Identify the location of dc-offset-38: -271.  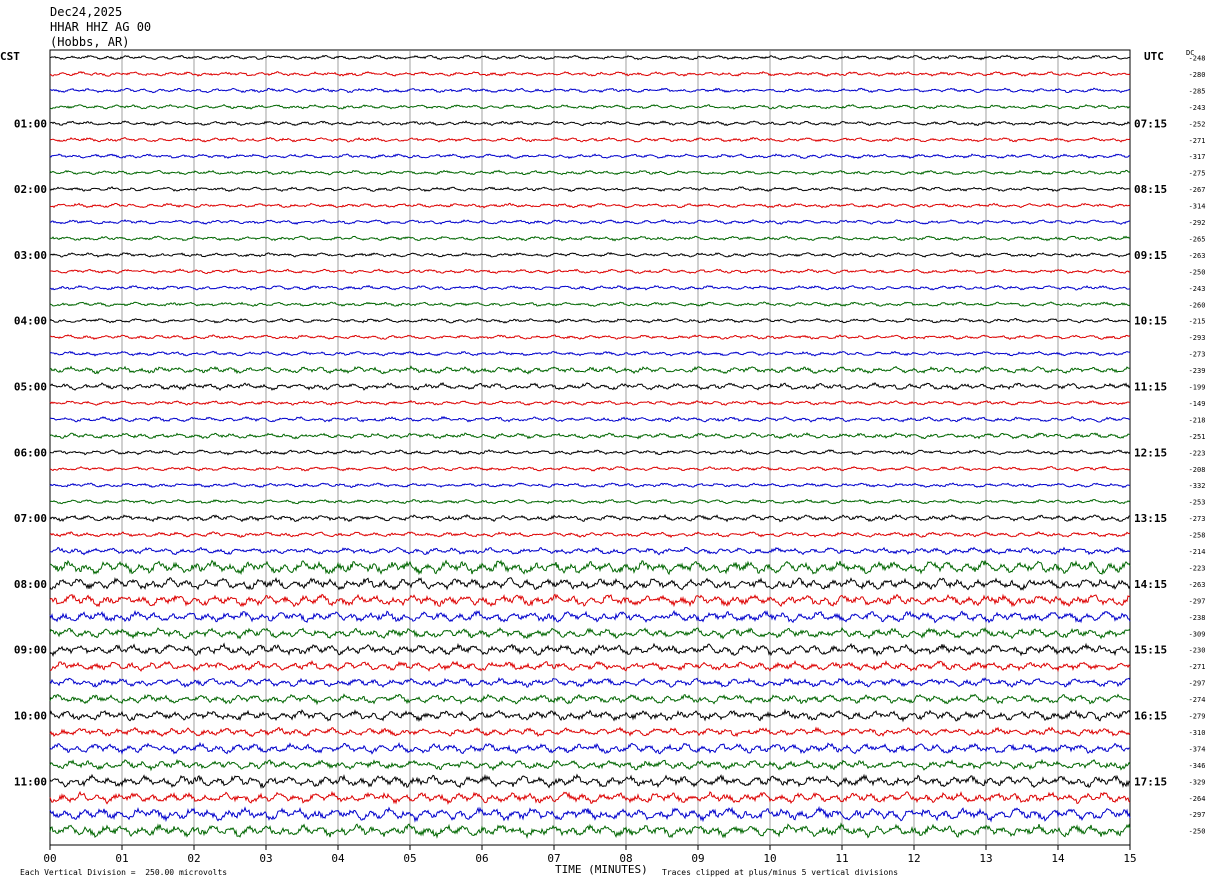
(1197, 667).